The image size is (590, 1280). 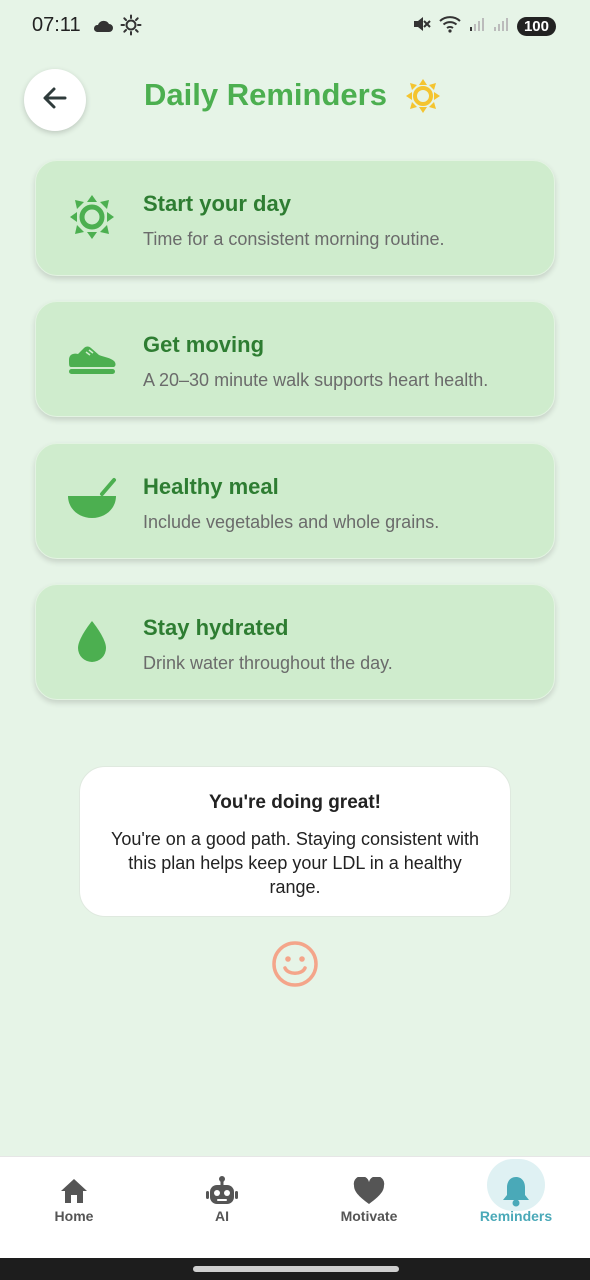 I want to click on back-button, so click(x=55, y=100).